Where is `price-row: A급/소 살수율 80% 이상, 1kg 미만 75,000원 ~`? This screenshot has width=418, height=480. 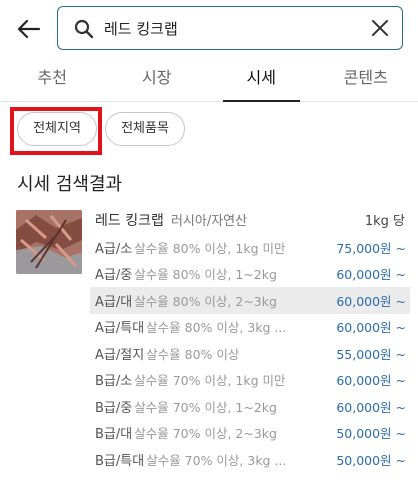 price-row: A급/소 살수율 80% 이상, 1kg 미만 75,000원 ~ is located at coordinates (250, 247).